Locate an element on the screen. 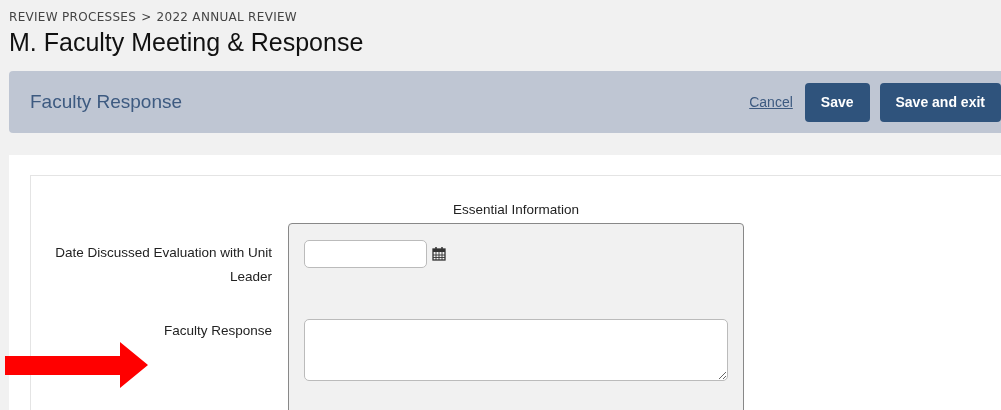 Image resolution: width=1001 pixels, height=410 pixels. breadcrumb-link: 2022 ANNUAL REVIEW is located at coordinates (227, 17).